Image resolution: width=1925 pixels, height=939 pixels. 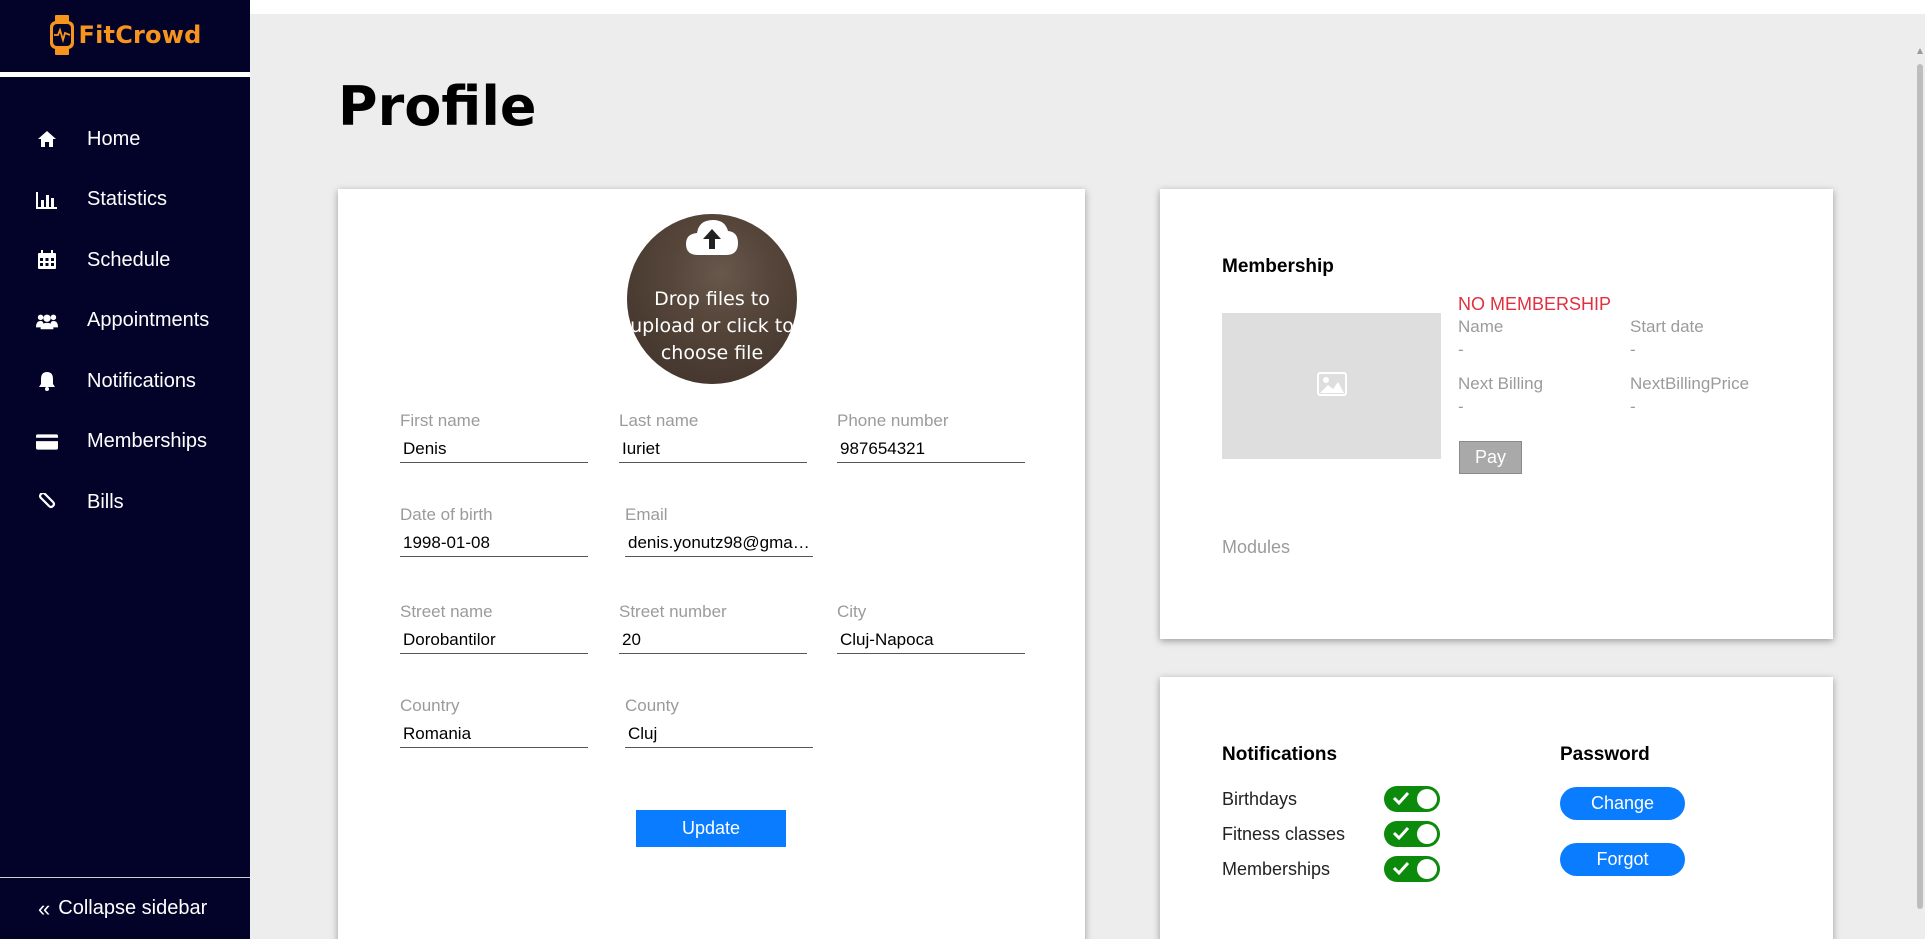 What do you see at coordinates (446, 611) in the screenshot?
I see `street-name-label: Street name` at bounding box center [446, 611].